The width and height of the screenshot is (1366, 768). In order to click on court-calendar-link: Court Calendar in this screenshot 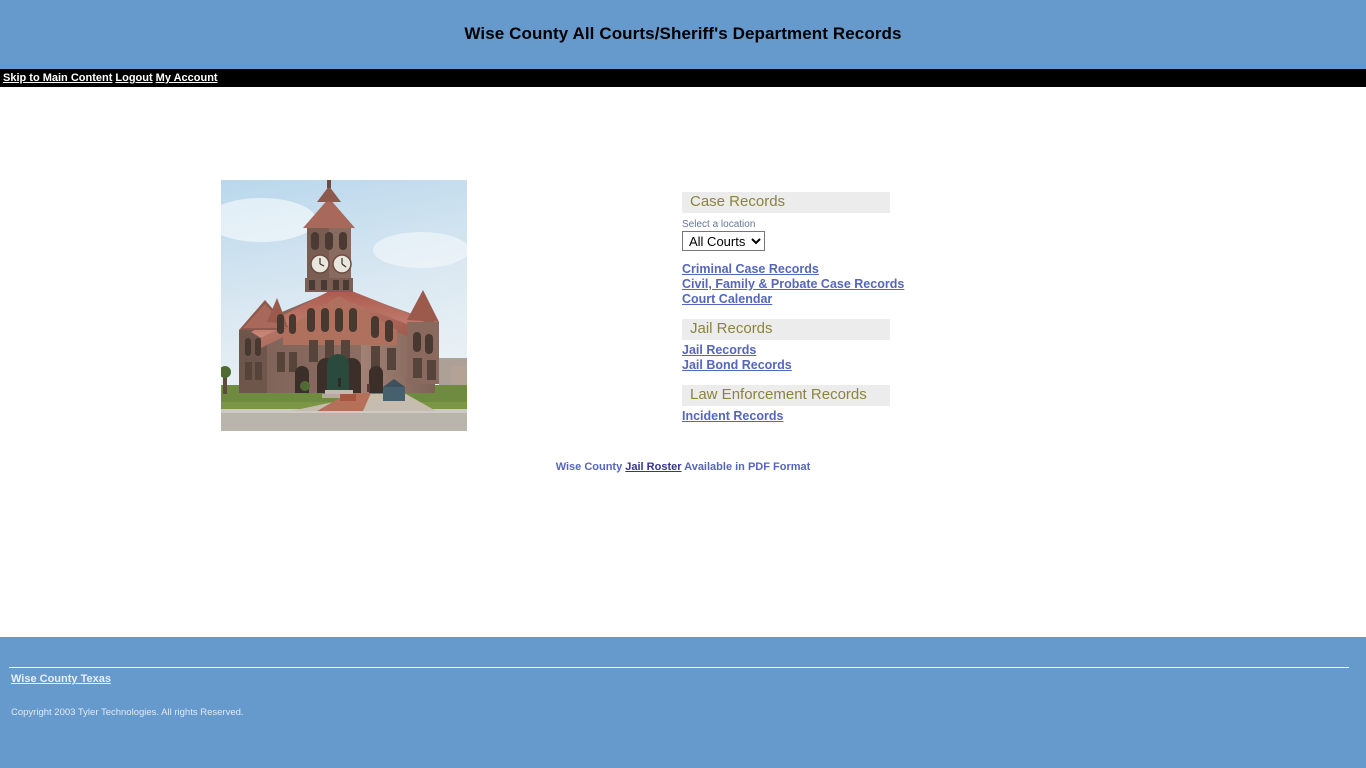, I will do `click(727, 299)`.